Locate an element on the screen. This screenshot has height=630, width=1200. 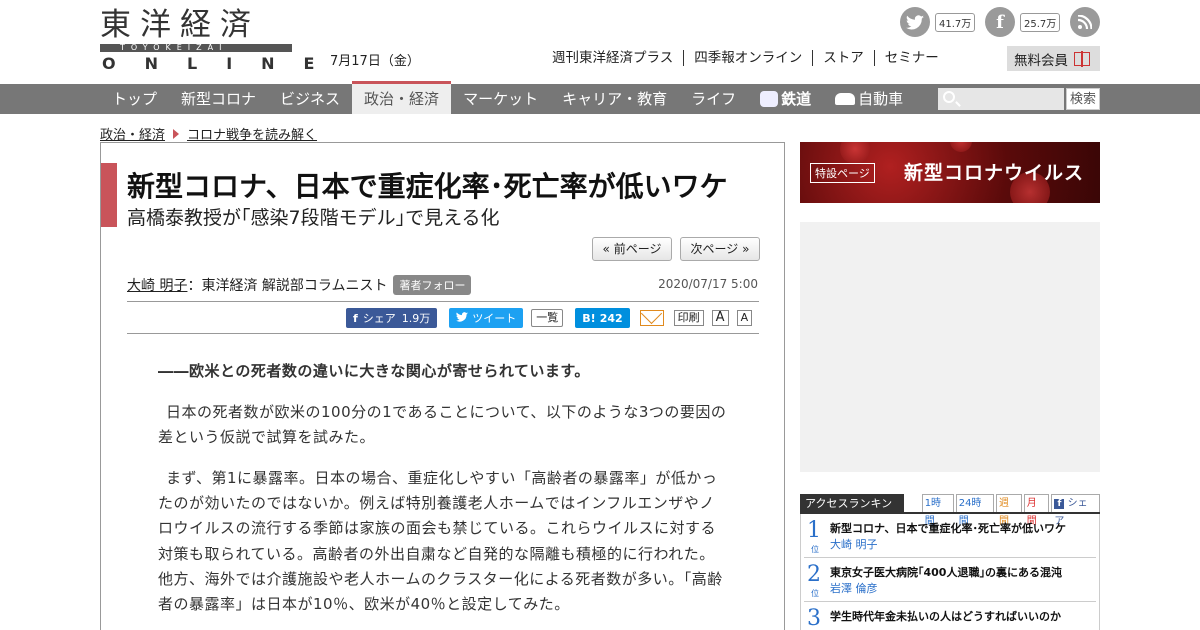
facebook-share-icon: f is located at coordinates (355, 318).